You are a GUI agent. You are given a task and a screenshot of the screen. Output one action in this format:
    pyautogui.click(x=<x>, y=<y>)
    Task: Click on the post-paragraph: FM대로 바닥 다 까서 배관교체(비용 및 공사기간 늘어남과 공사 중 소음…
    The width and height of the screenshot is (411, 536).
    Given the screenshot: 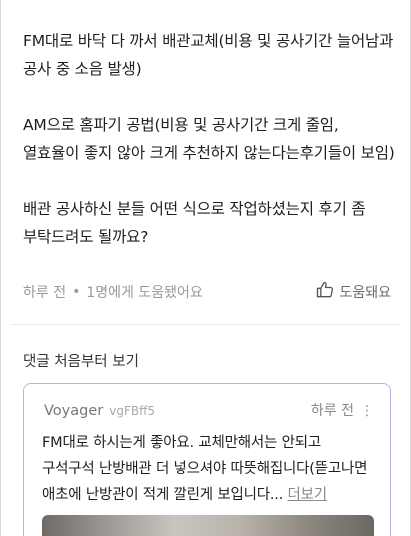 What is the action you would take?
    pyautogui.click(x=208, y=55)
    